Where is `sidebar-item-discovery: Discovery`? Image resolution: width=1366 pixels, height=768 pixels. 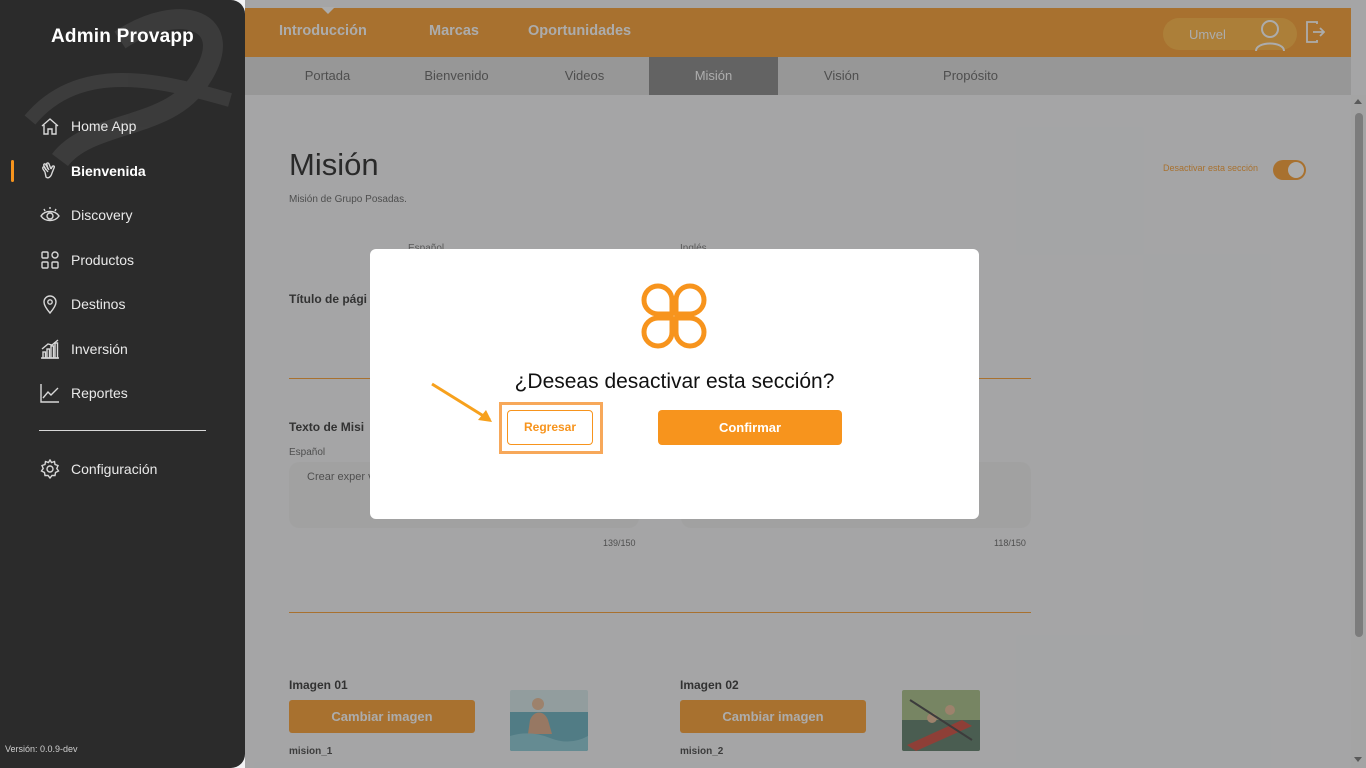
sidebar-item-discovery: Discovery is located at coordinates (122, 215).